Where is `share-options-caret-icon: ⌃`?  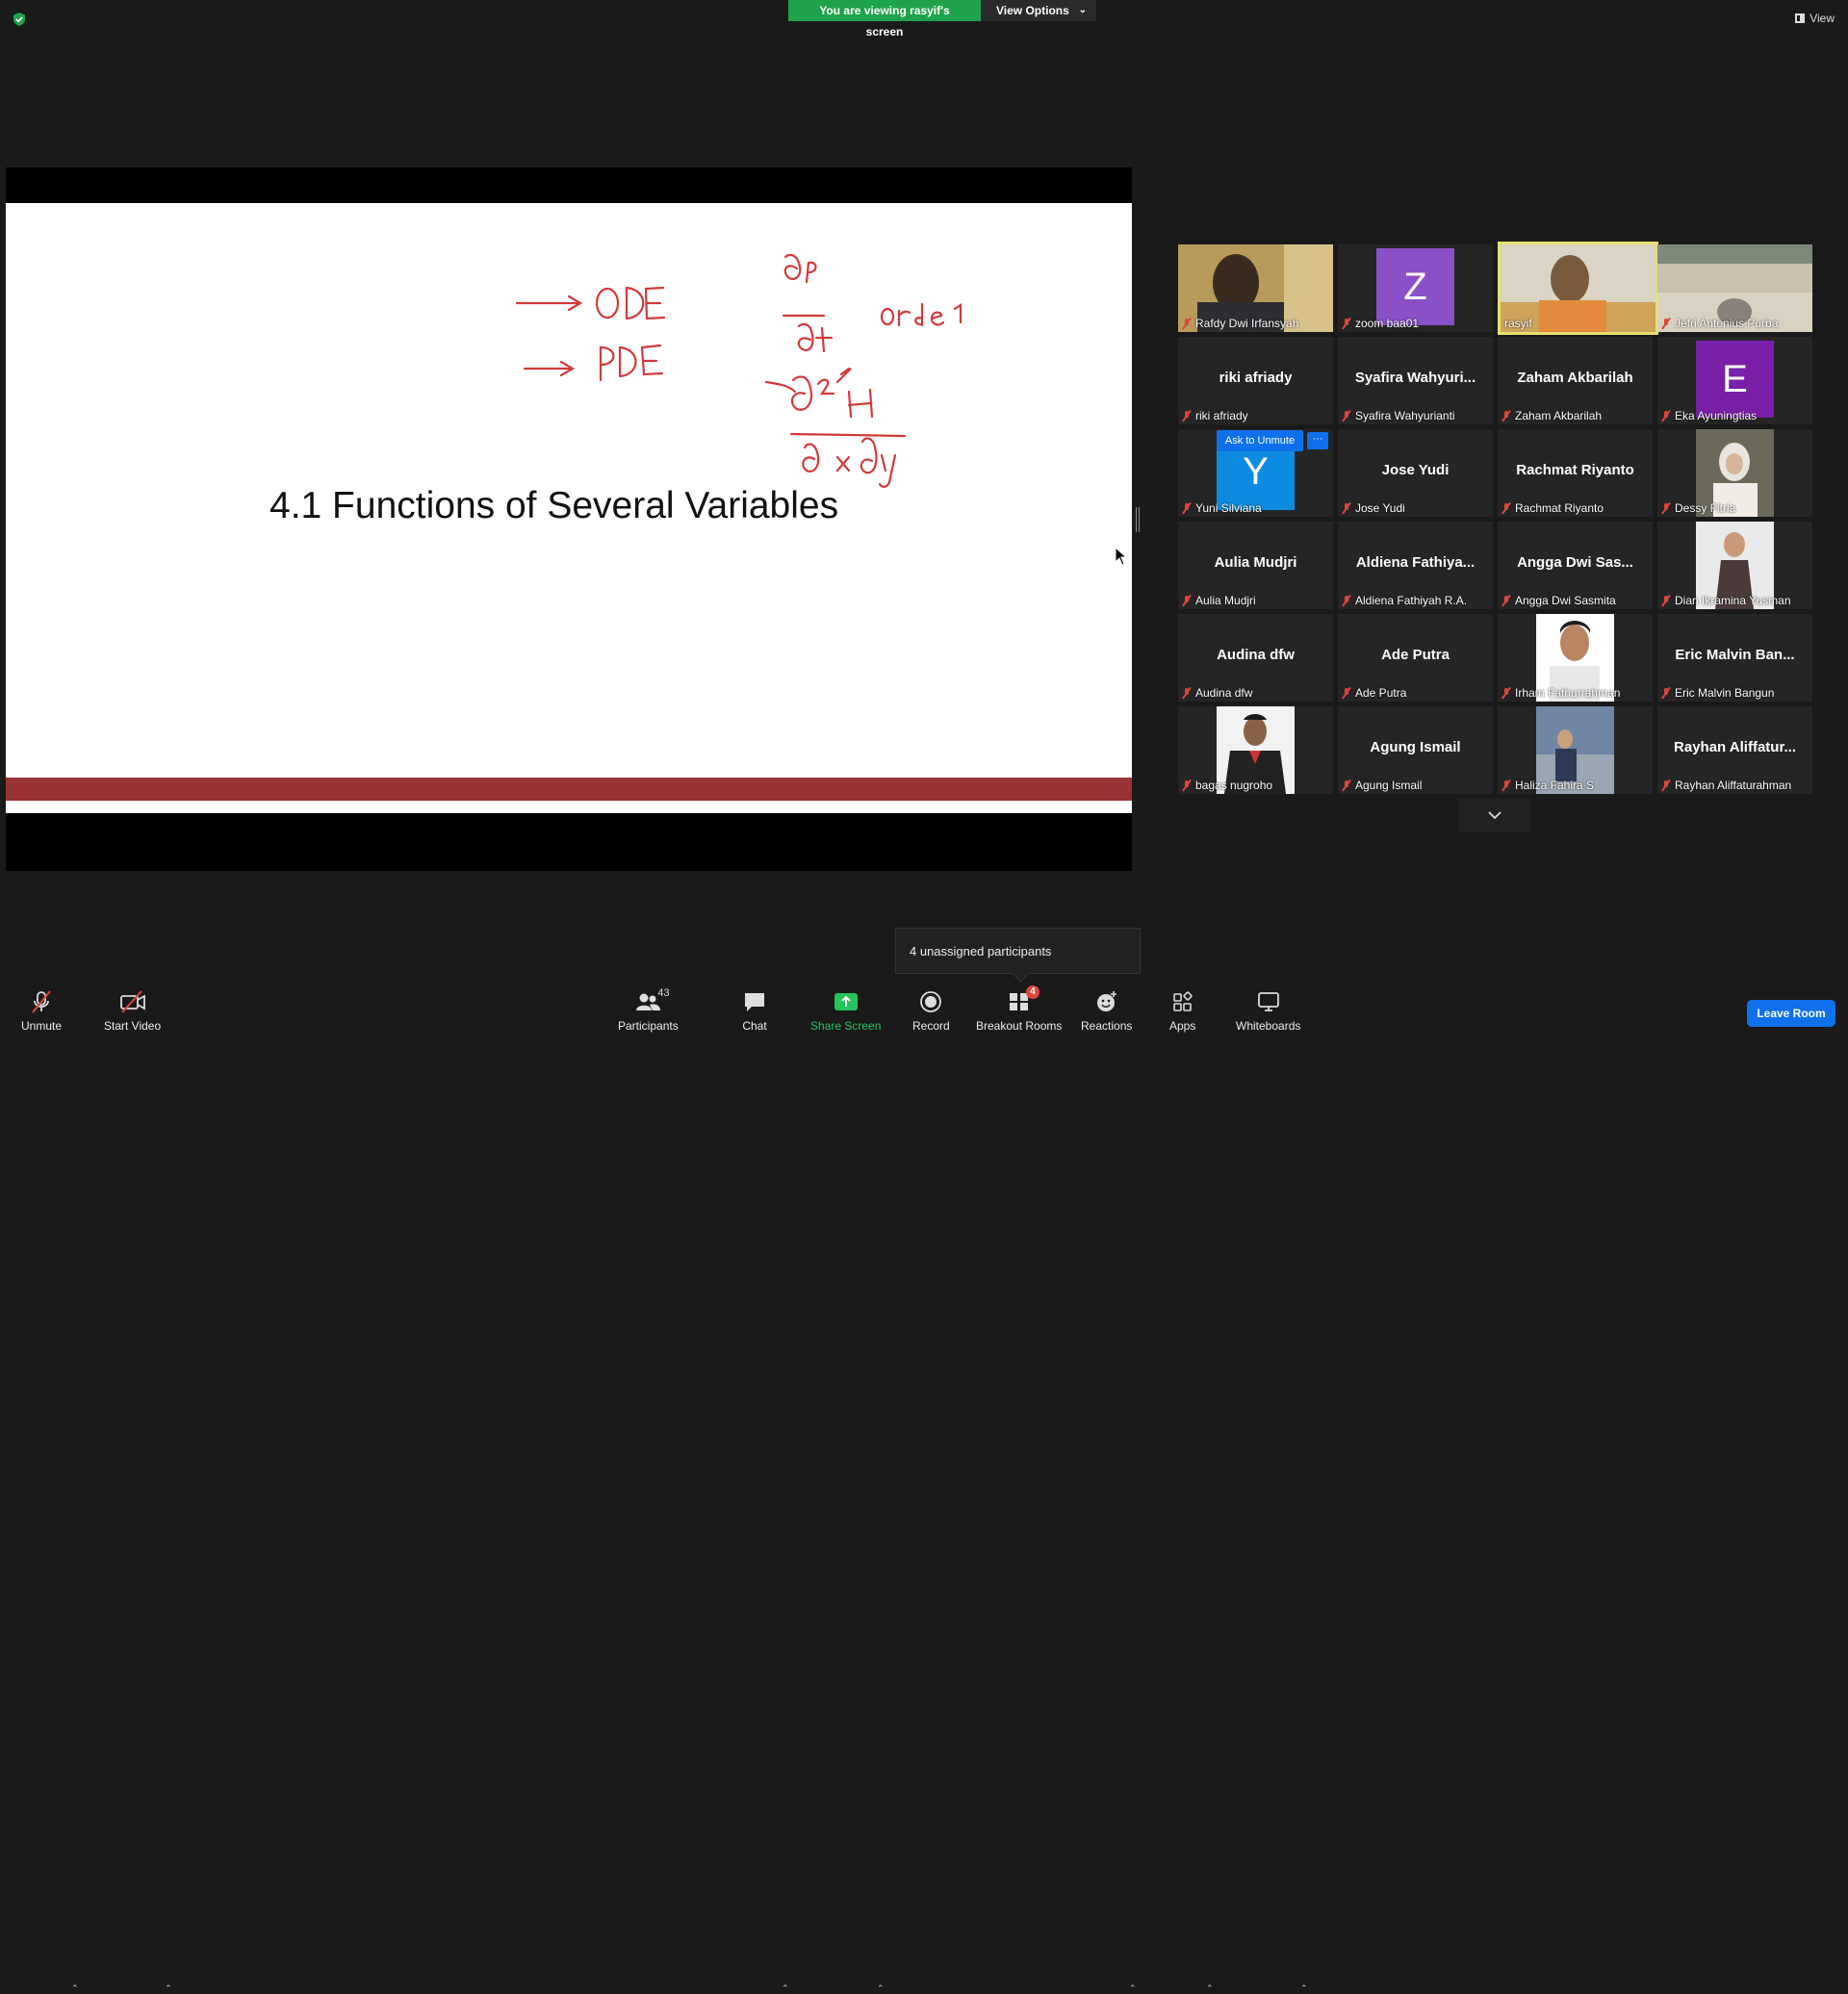 share-options-caret-icon: ⌃ is located at coordinates (881, 1989).